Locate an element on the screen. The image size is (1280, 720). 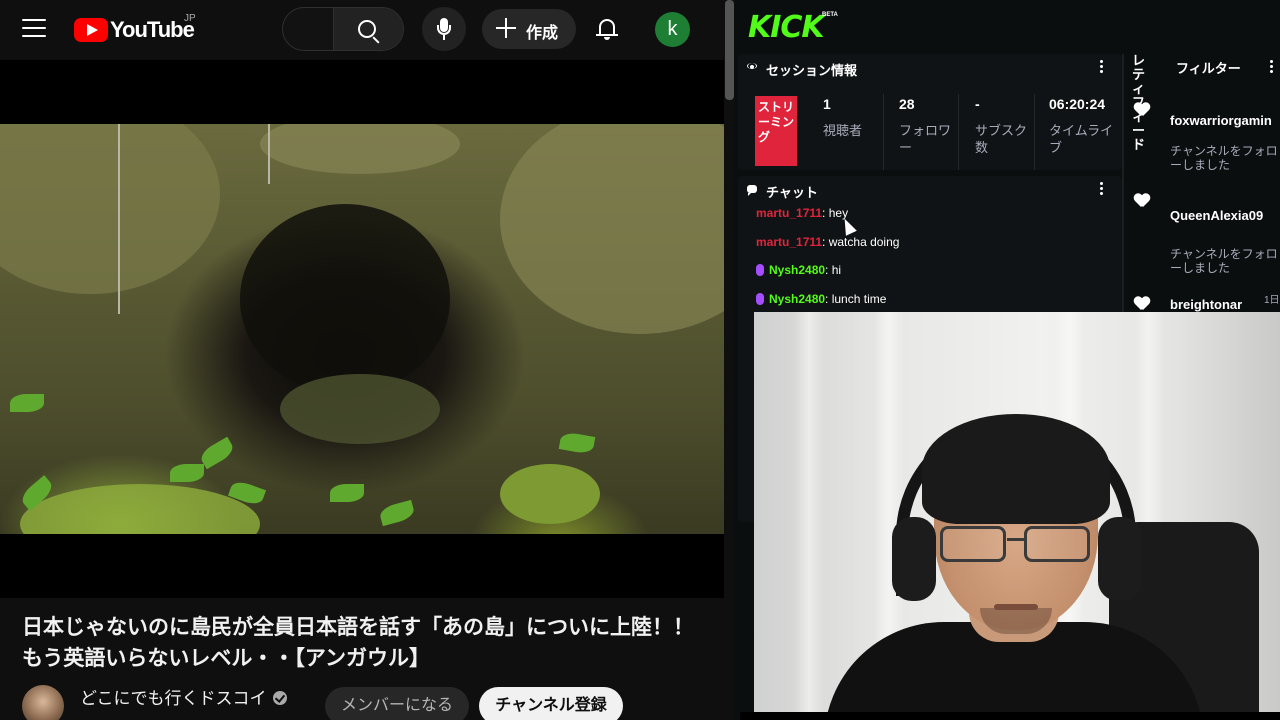
search-button is located at coordinates (368, 29).